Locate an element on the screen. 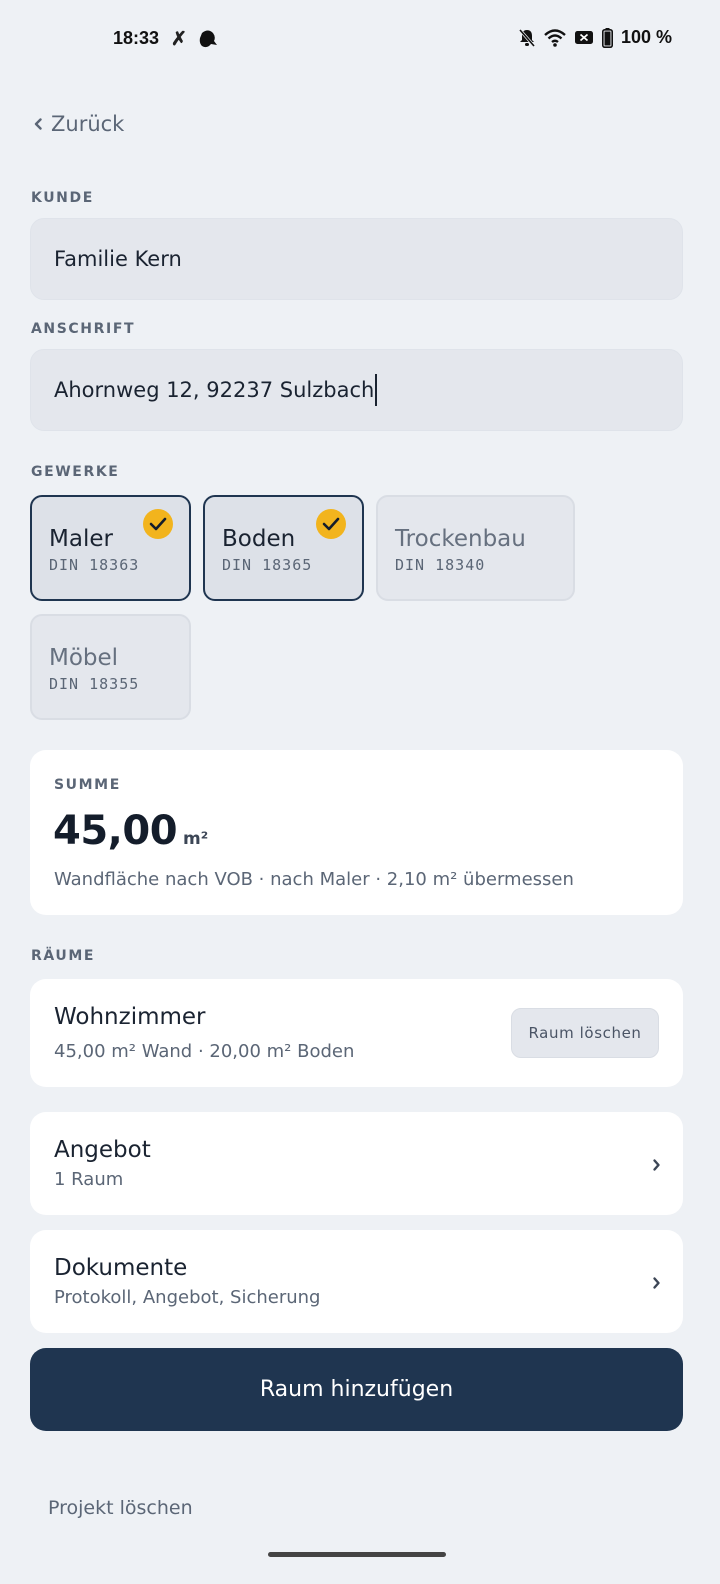 Image resolution: width=720 pixels, height=1584 pixels. trade-din: DIN 18340 is located at coordinates (440, 565).